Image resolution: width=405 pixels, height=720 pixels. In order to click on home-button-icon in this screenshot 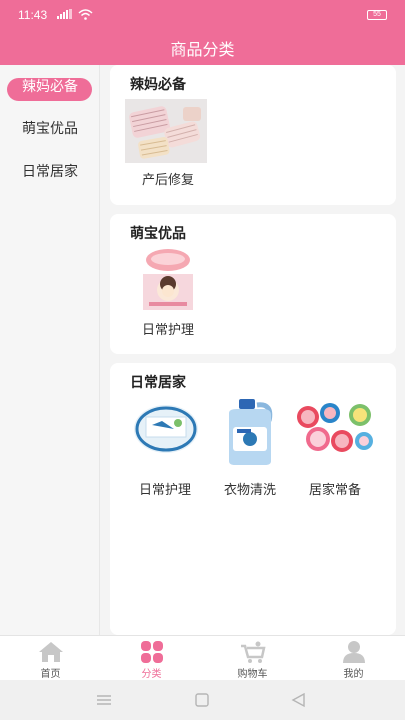, I will do `click(202, 700)`.